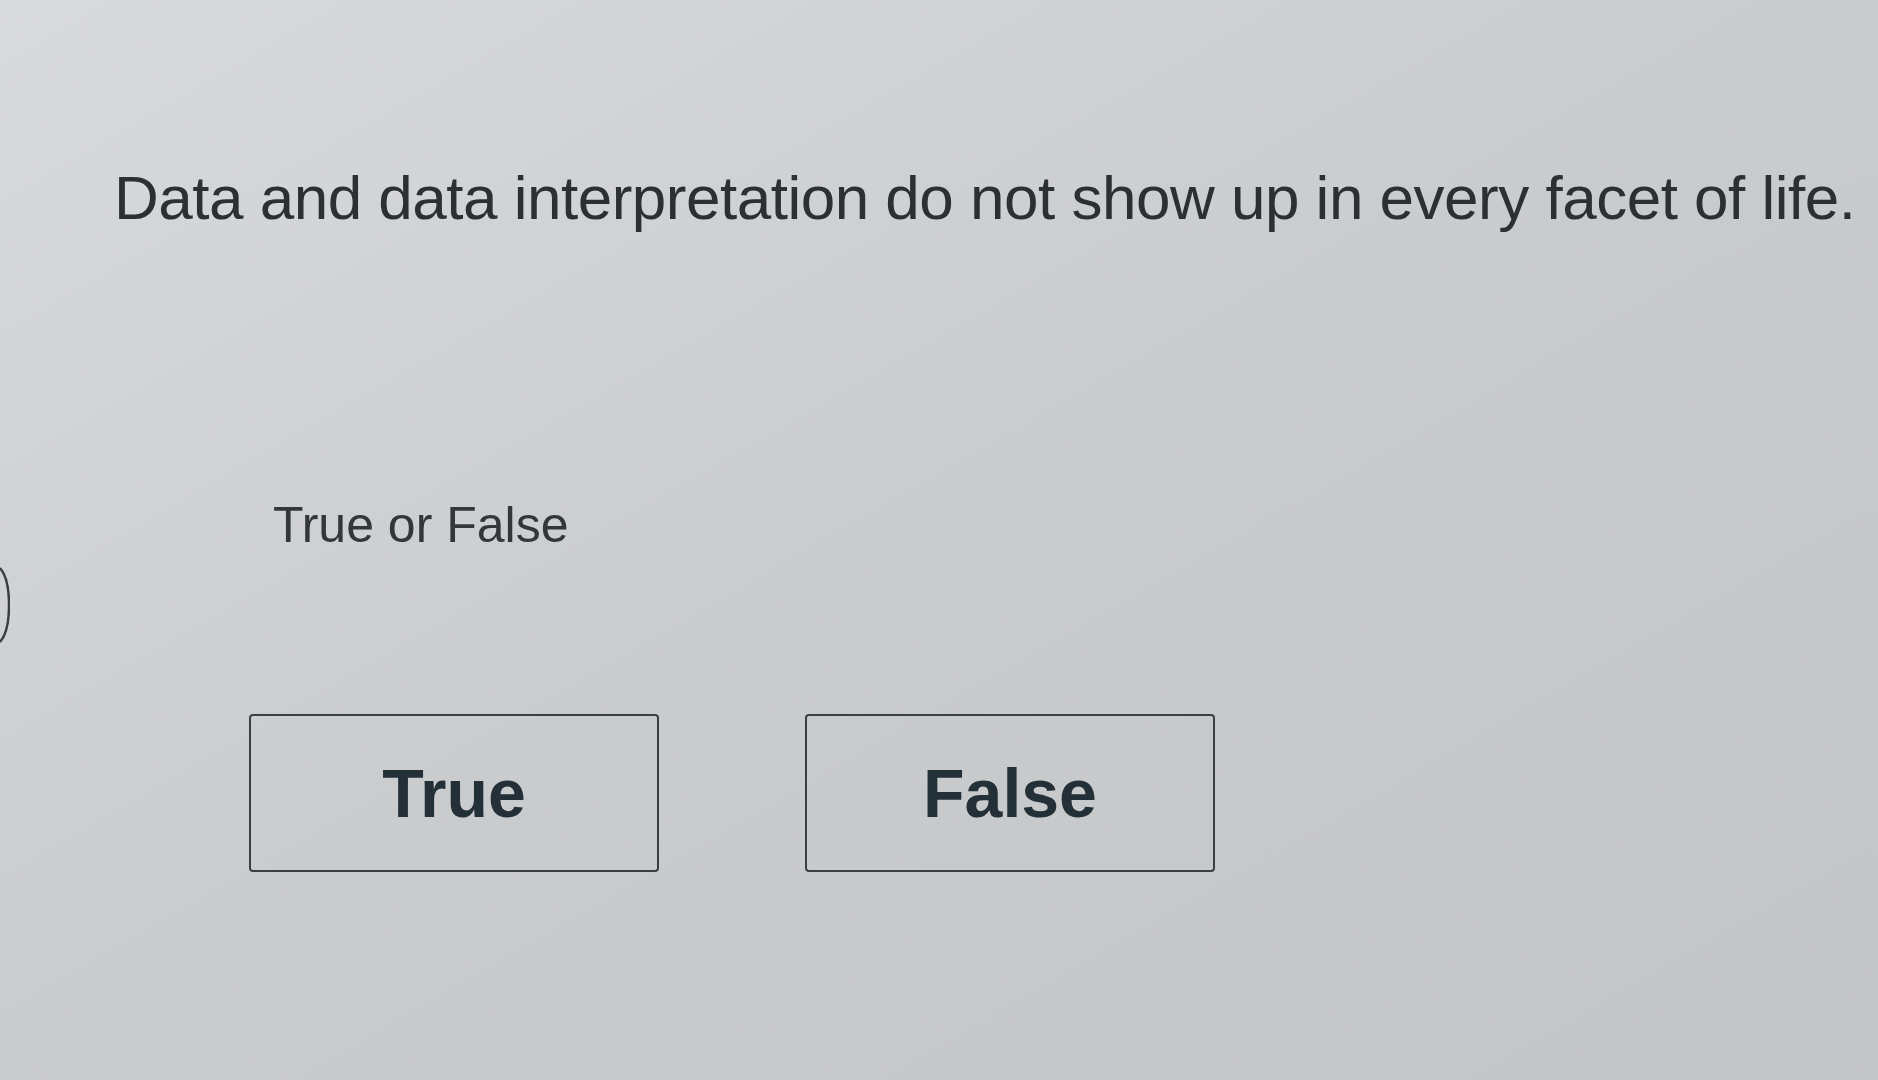 The image size is (1878, 1080). What do you see at coordinates (5, 605) in the screenshot?
I see `ring-edge-icon` at bounding box center [5, 605].